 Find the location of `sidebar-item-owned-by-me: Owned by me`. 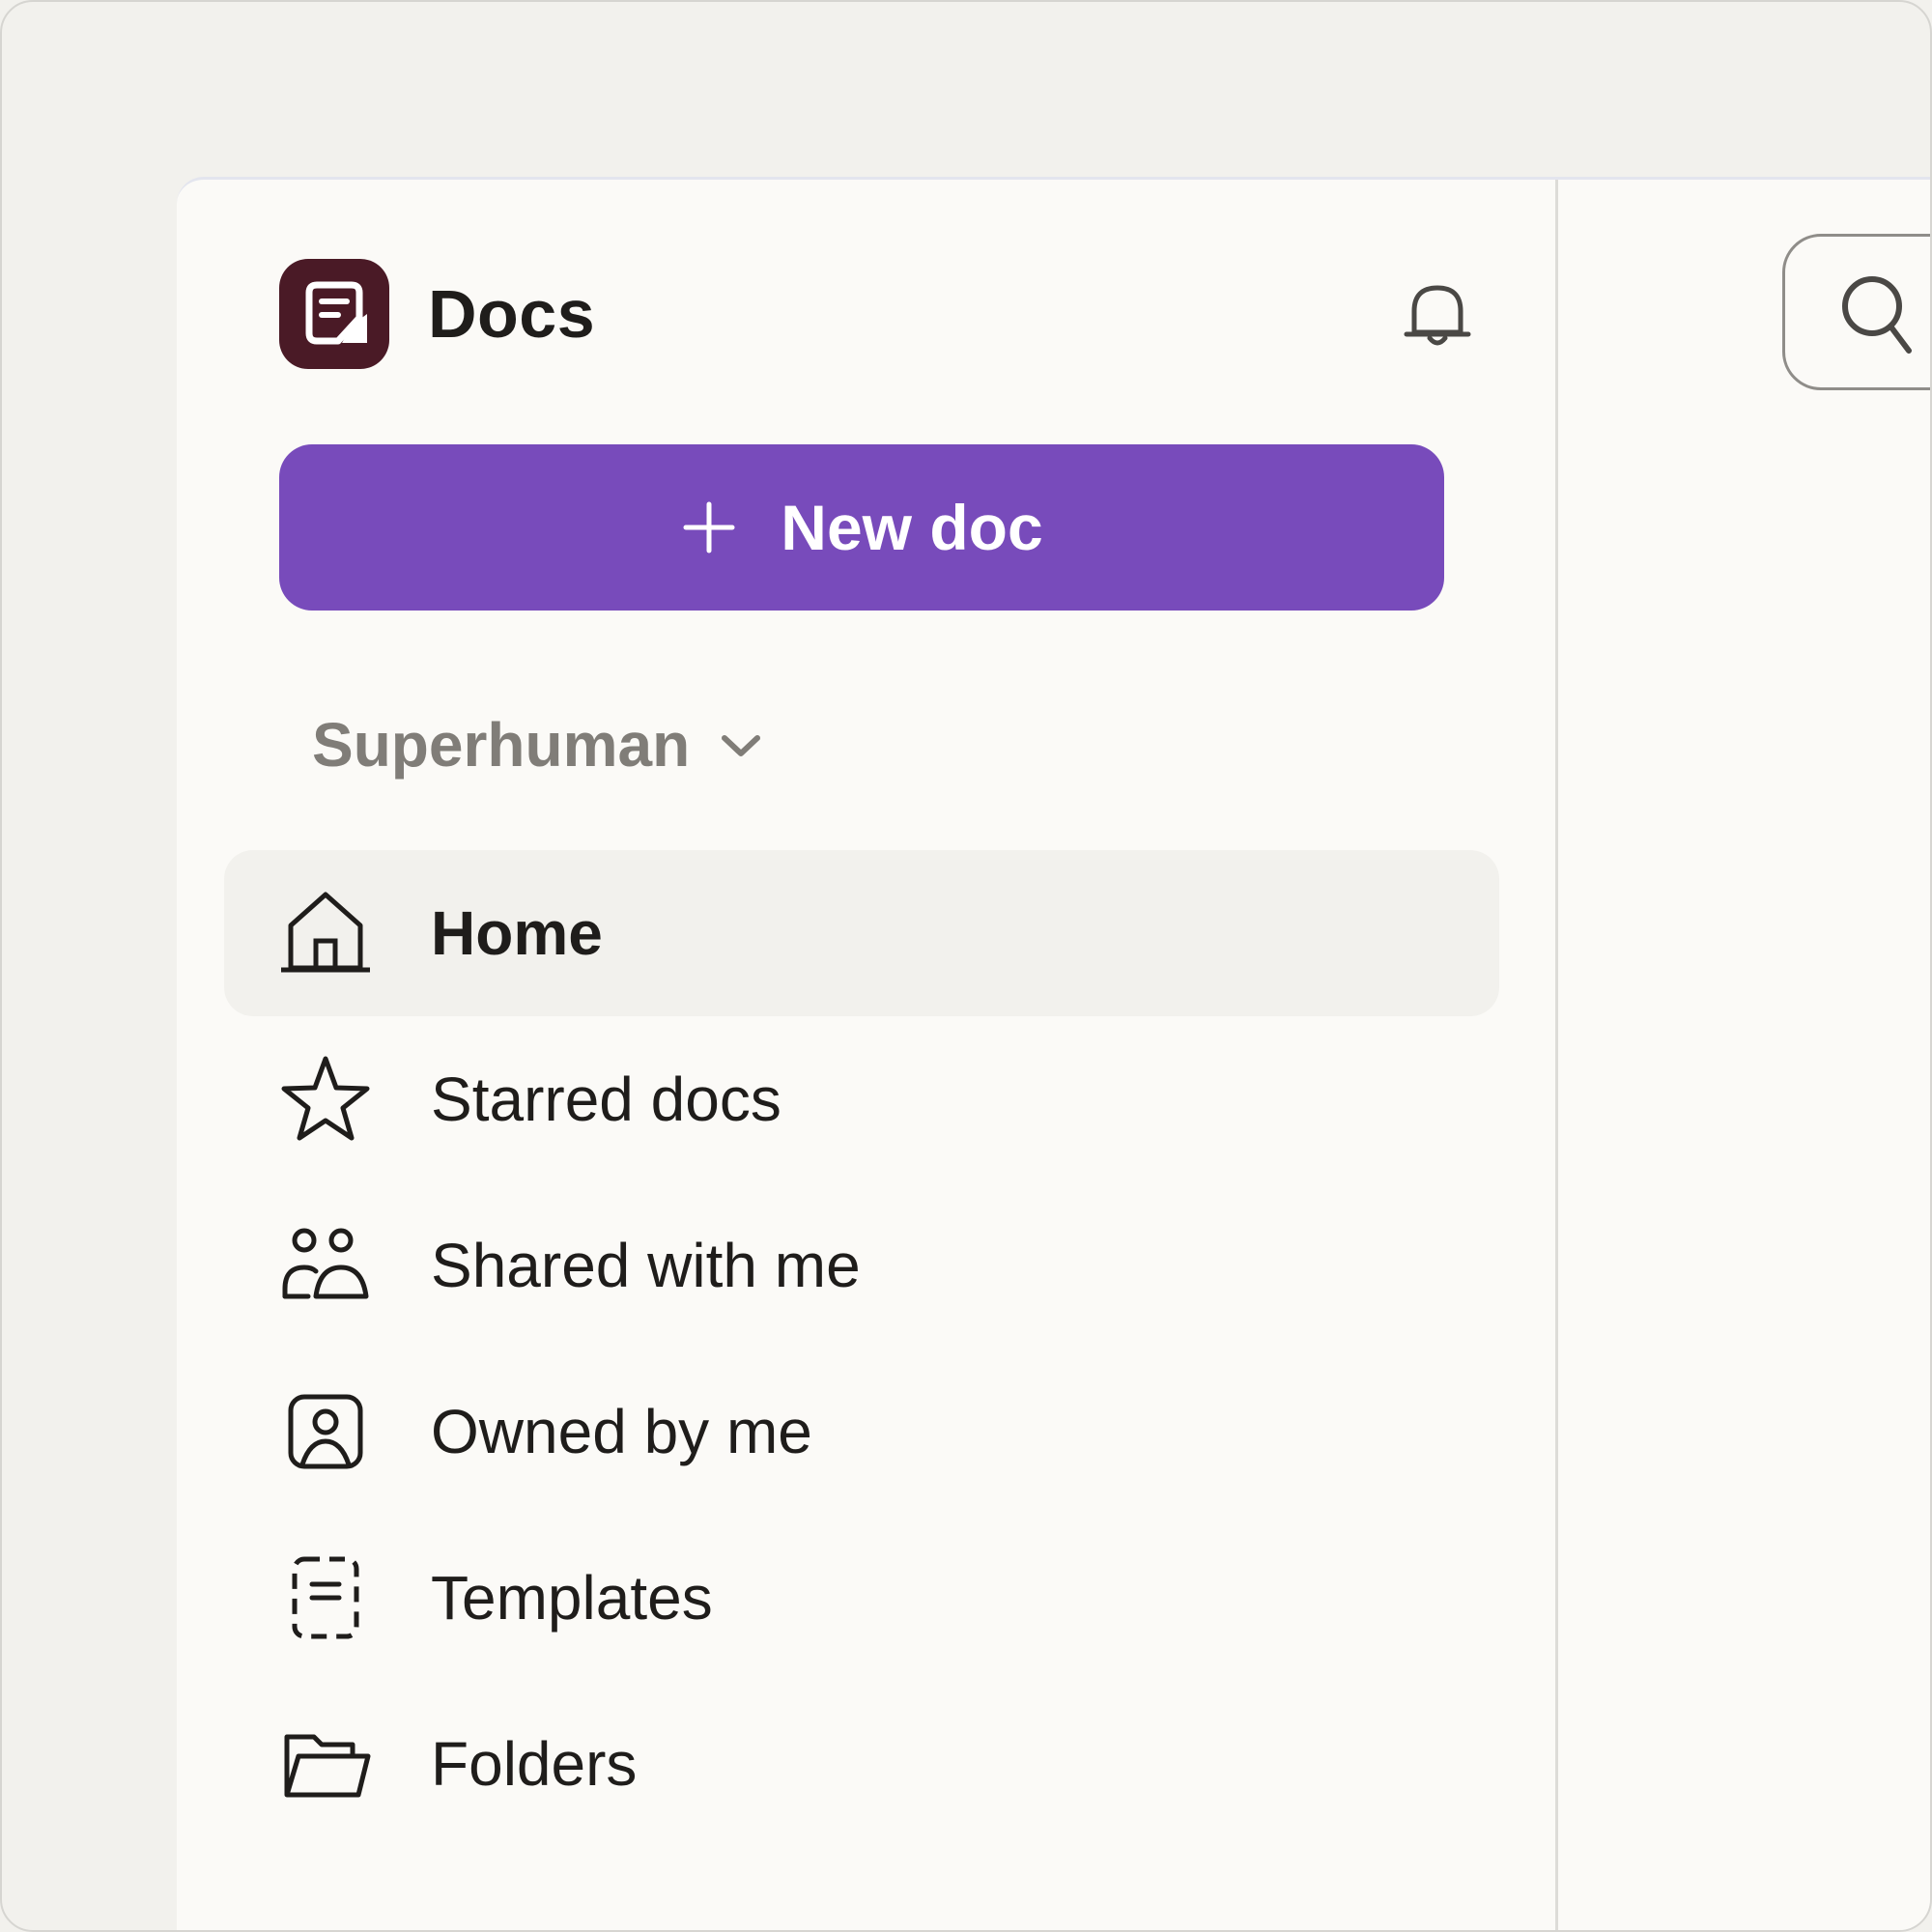

sidebar-item-owned-by-me: Owned by me is located at coordinates (861, 1432).